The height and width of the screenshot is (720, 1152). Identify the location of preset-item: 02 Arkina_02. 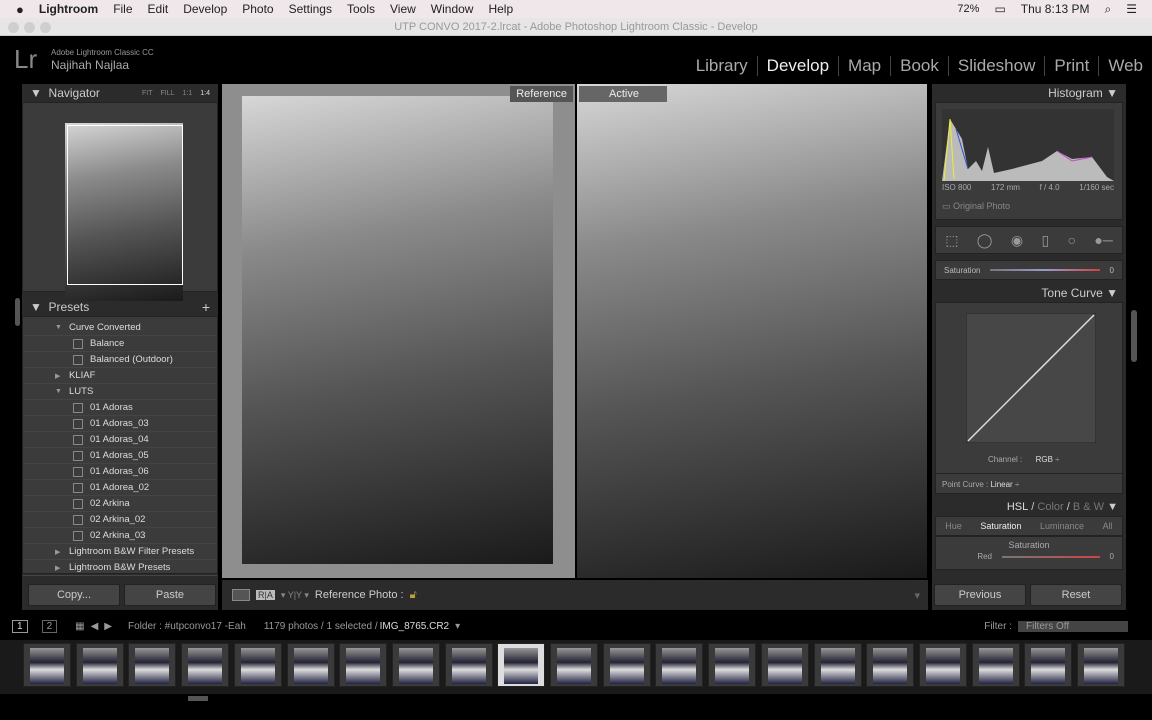
(120, 520).